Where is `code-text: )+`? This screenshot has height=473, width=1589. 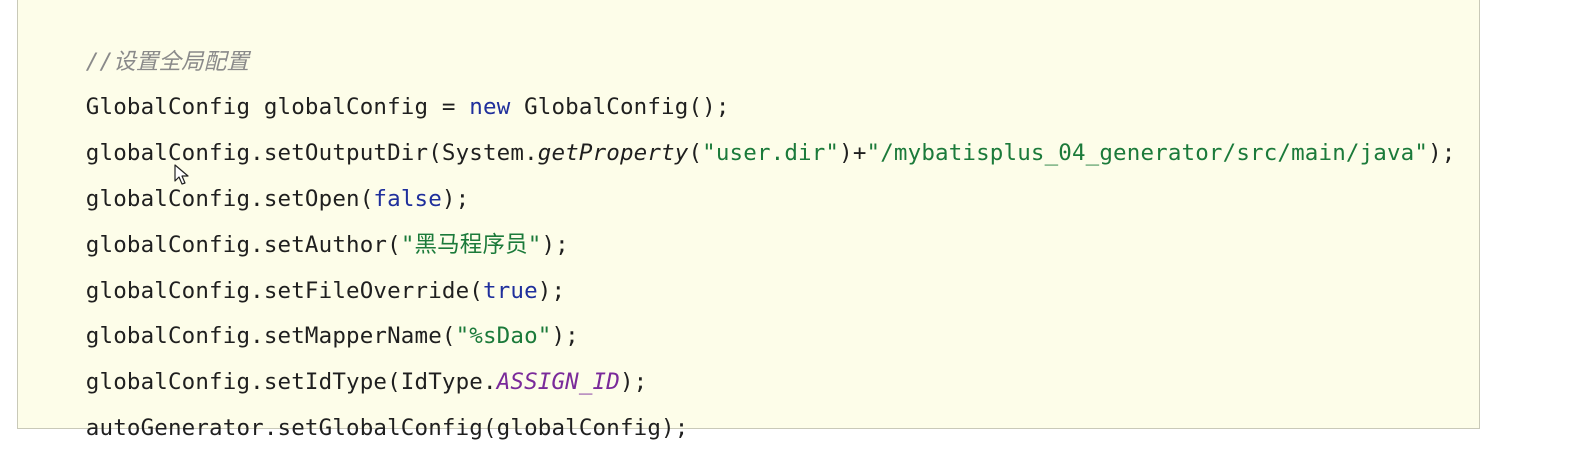
code-text: )+ is located at coordinates (853, 153).